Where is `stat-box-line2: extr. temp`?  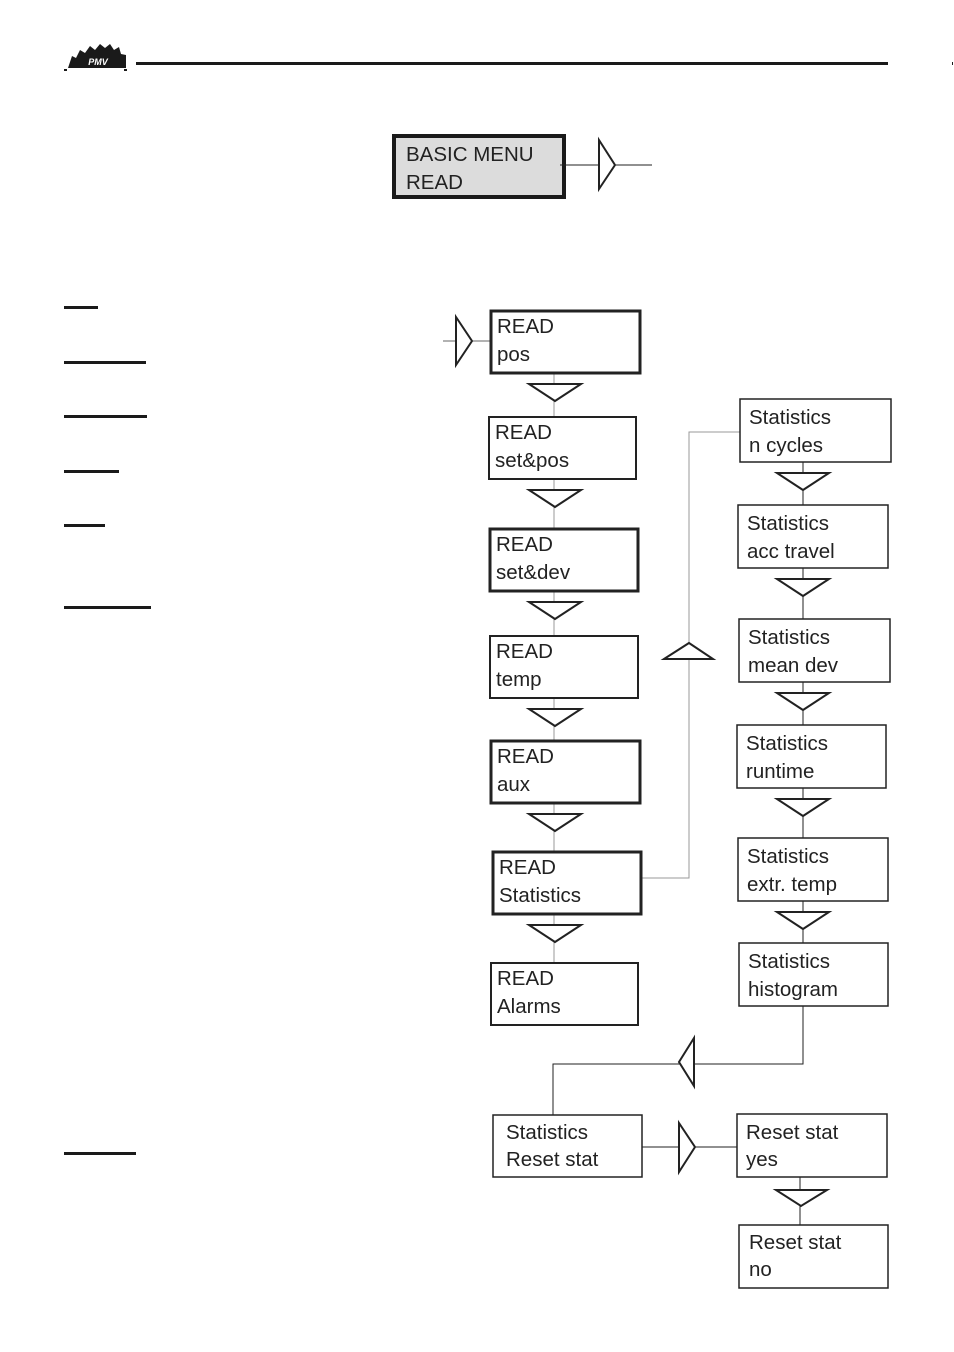
stat-box-line2: extr. temp is located at coordinates (792, 884).